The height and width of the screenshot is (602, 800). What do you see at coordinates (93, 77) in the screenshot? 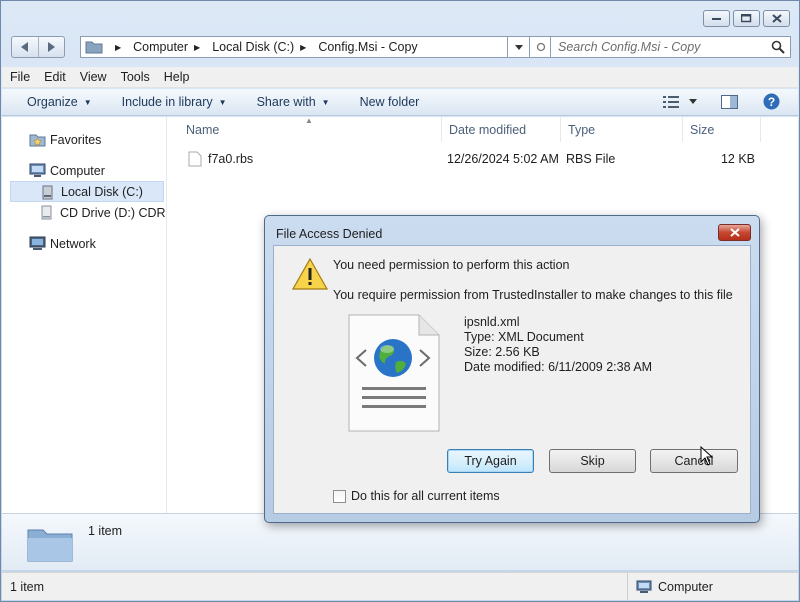
I see `menu-view: View` at bounding box center [93, 77].